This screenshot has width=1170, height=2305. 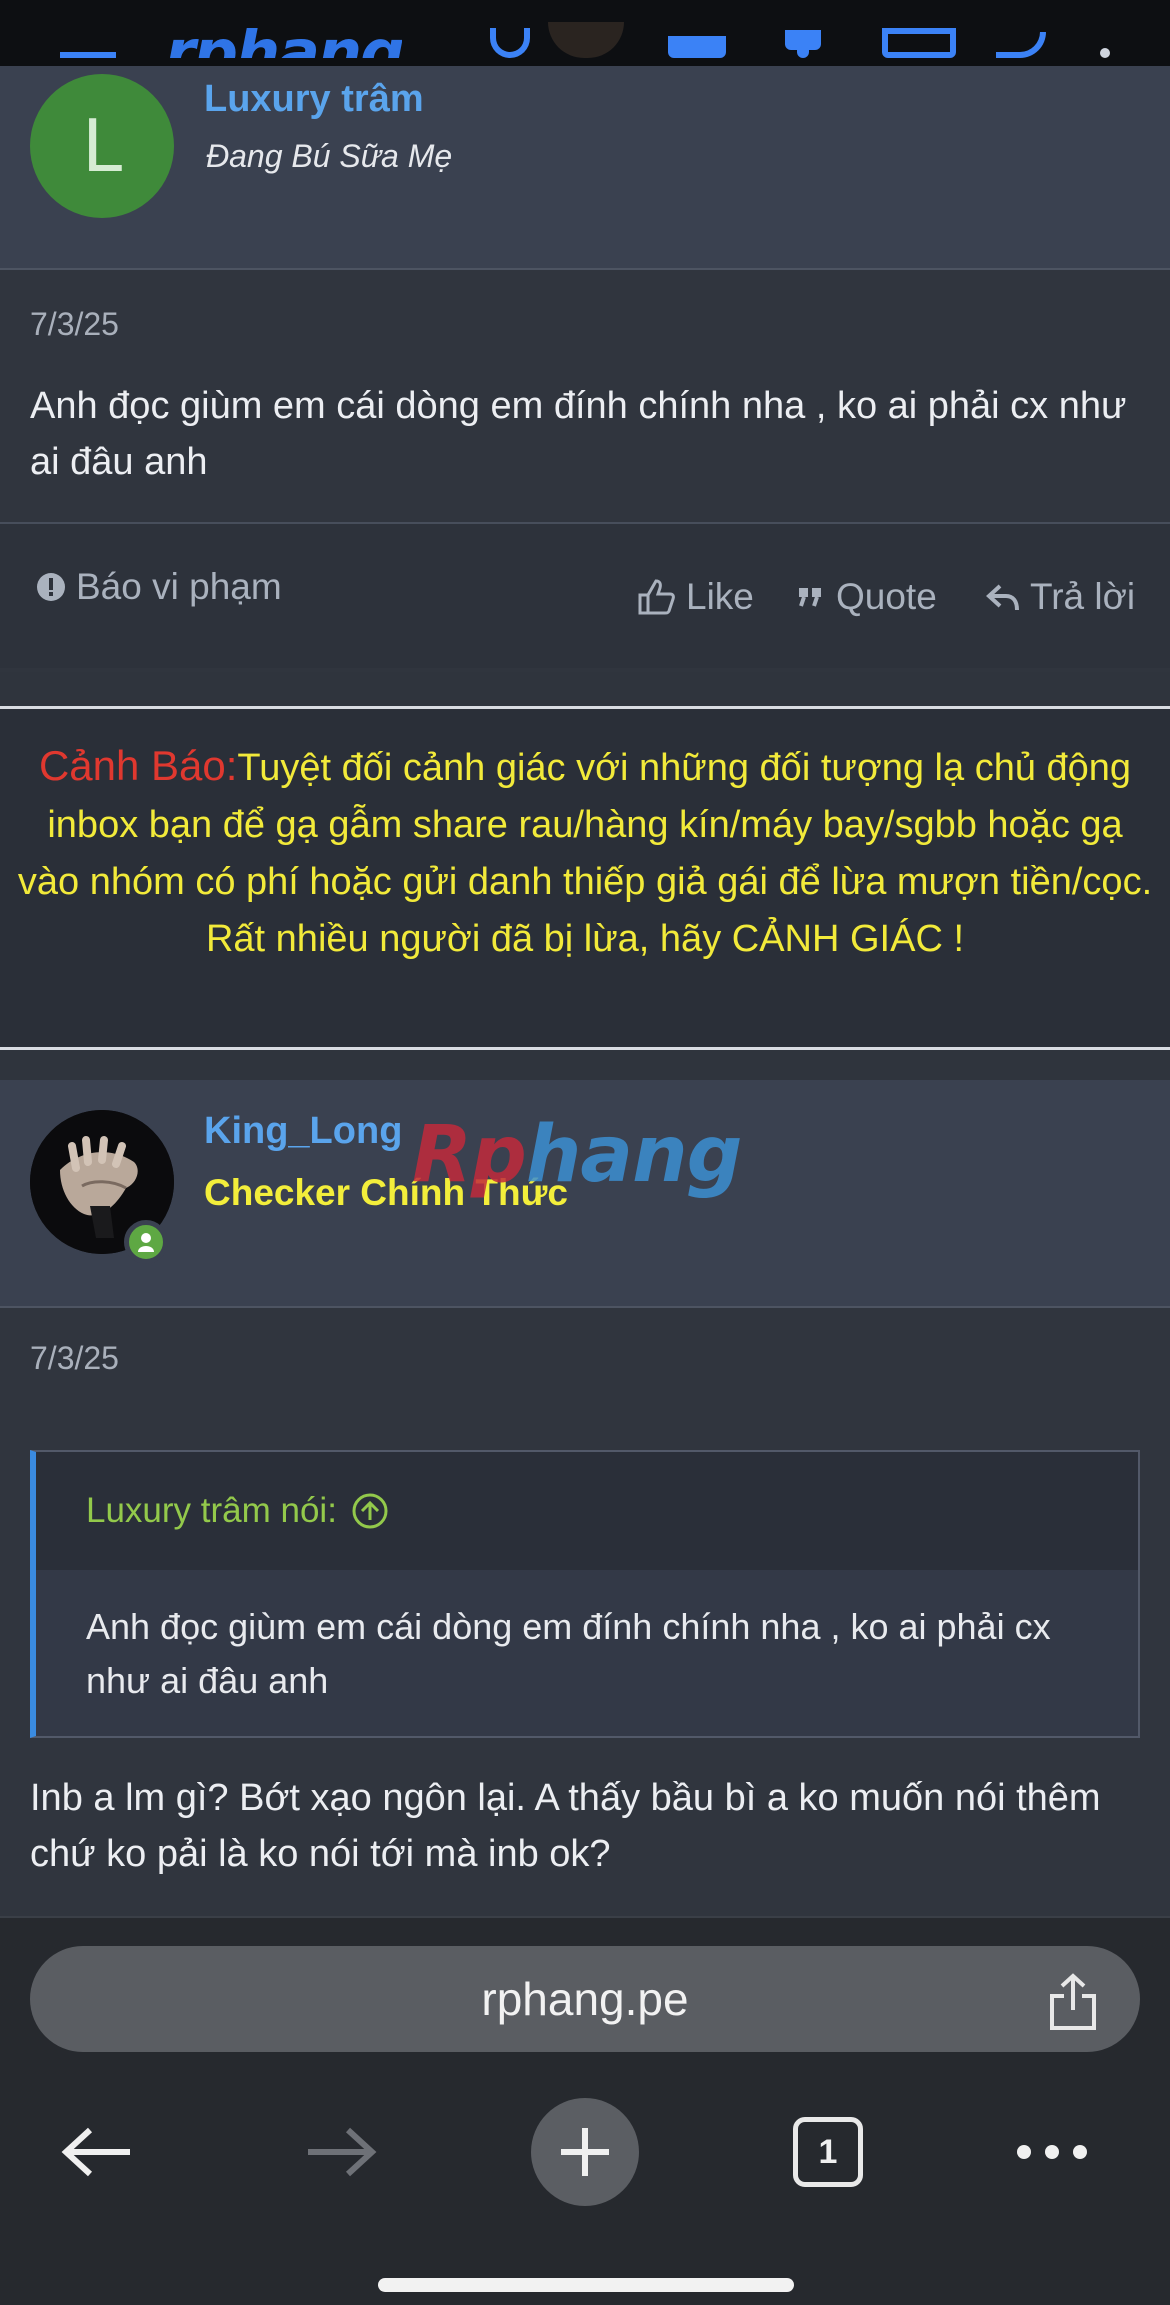 I want to click on user-icon, so click(x=146, y=1242).